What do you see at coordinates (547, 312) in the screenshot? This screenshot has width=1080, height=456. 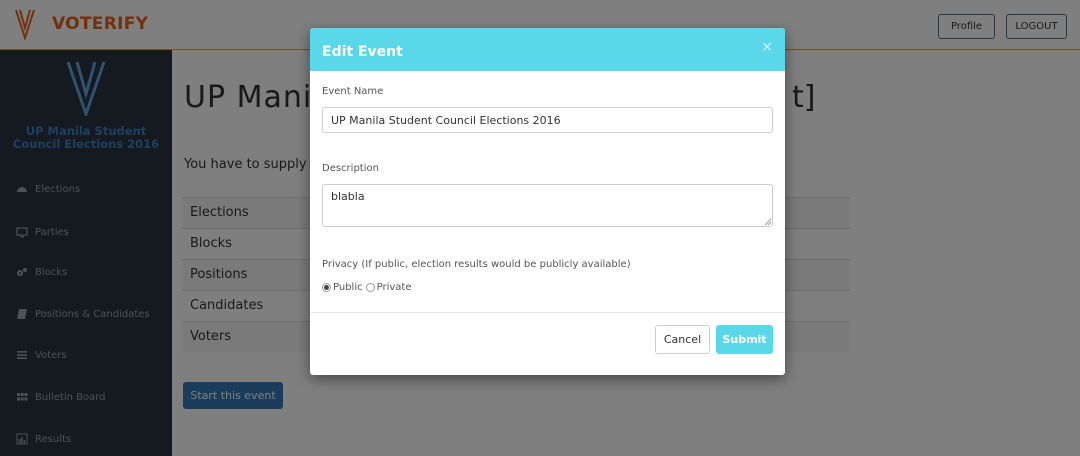 I see `modal-footer-divider` at bounding box center [547, 312].